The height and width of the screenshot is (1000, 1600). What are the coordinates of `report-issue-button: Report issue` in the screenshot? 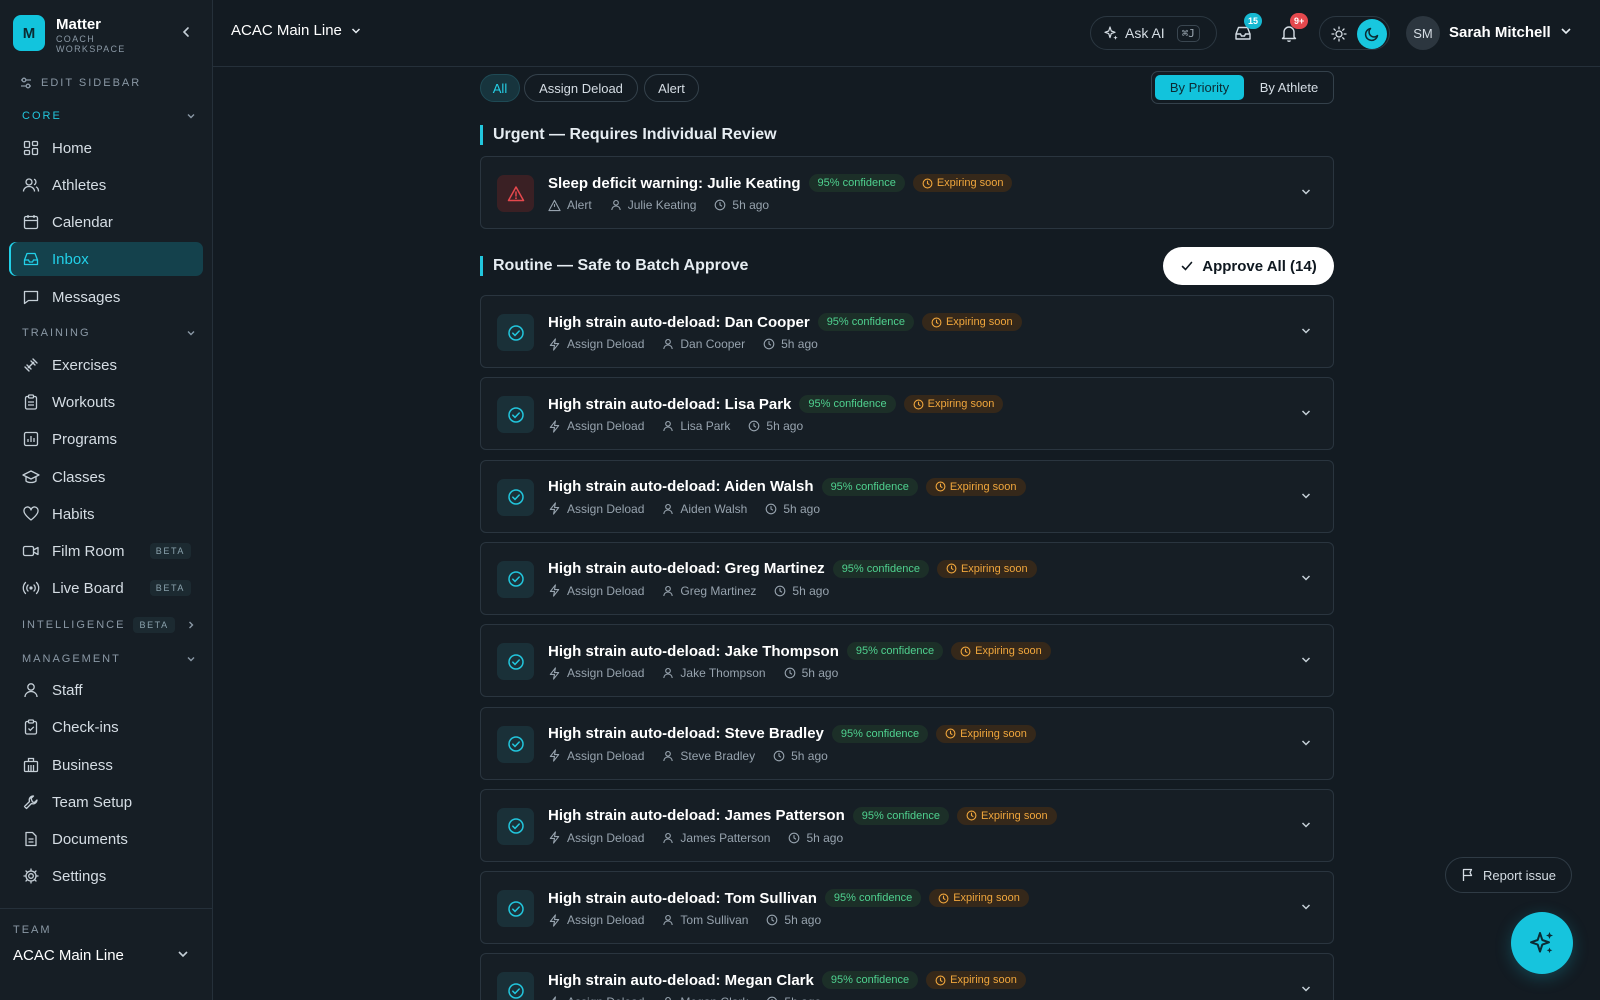 It's located at (1508, 875).